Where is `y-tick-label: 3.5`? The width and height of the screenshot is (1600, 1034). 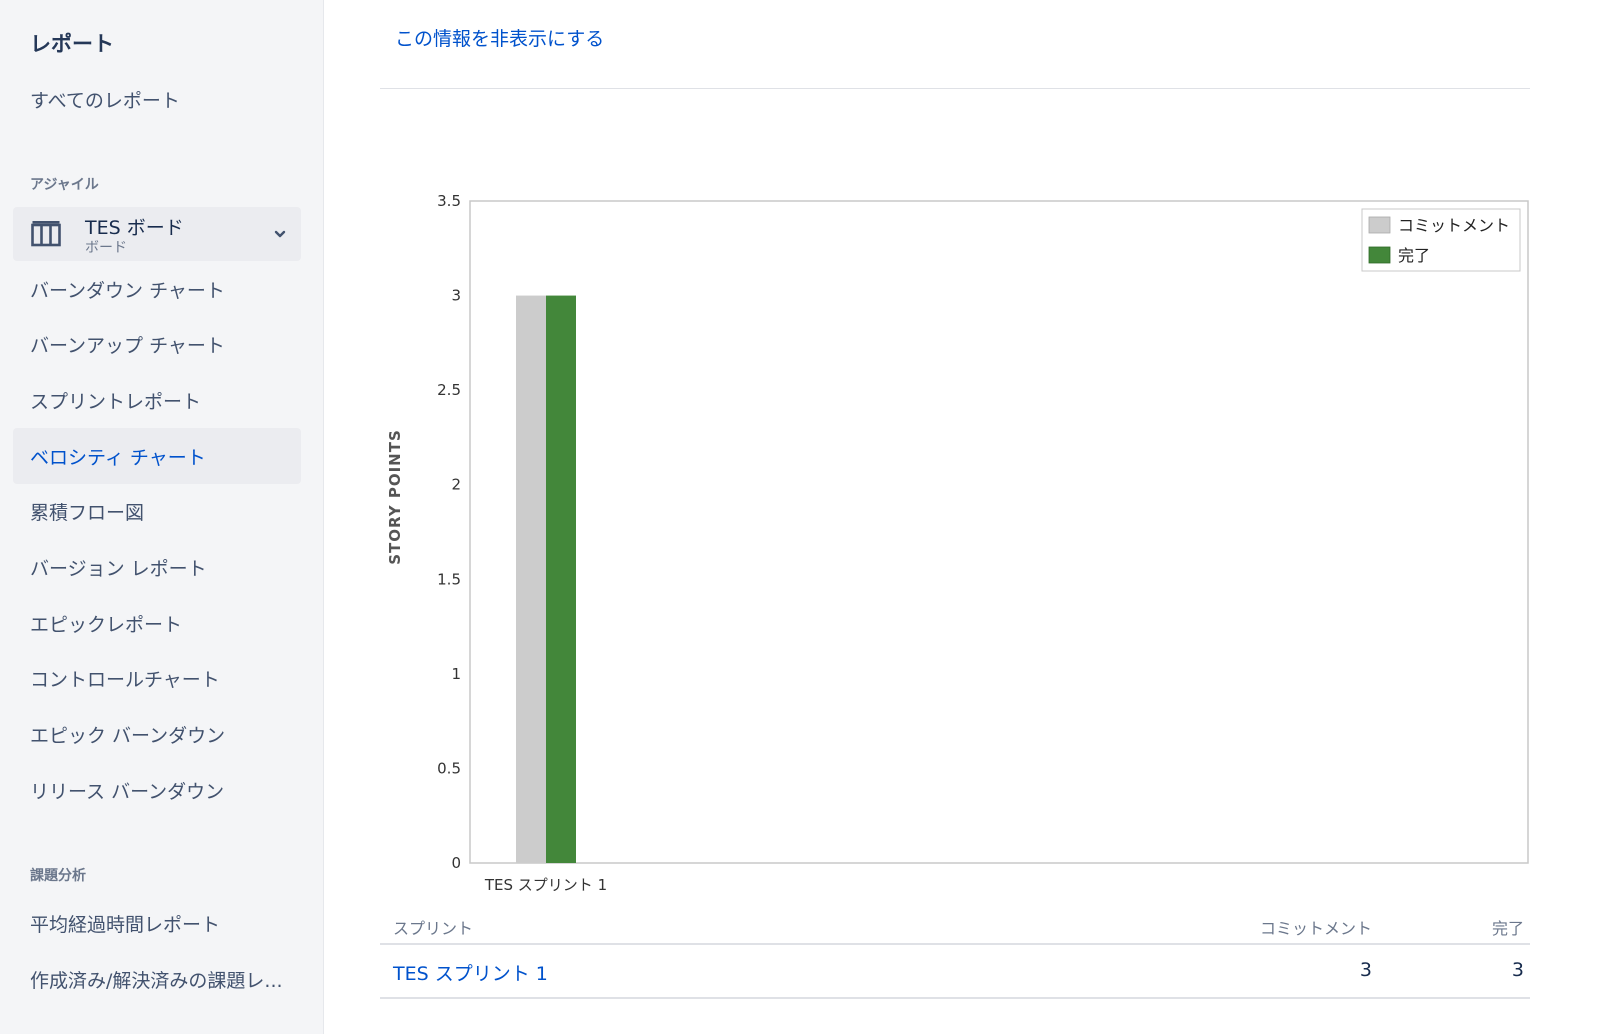 y-tick-label: 3.5 is located at coordinates (449, 201).